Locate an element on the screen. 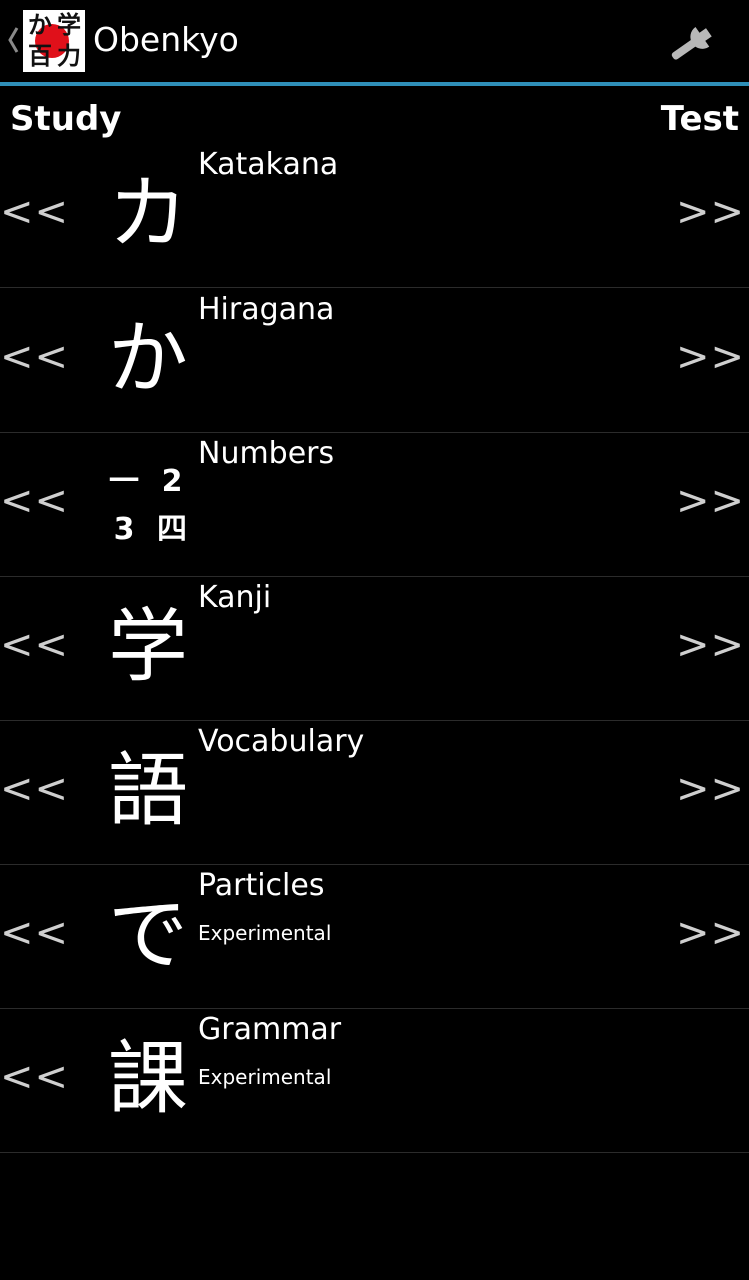 The image size is (749, 1280). vocabulary-glyph: 語 is located at coordinates (148, 790).